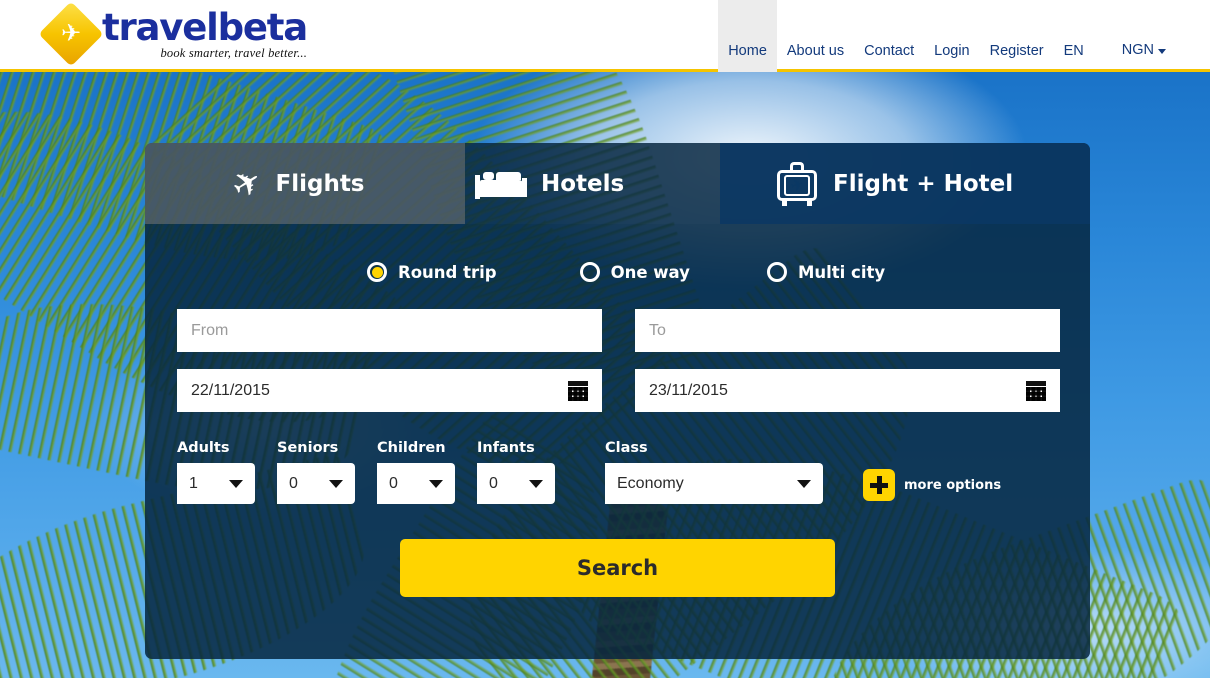 The image size is (1210, 678). What do you see at coordinates (1074, 58) in the screenshot?
I see `nav-item-language: EN` at bounding box center [1074, 58].